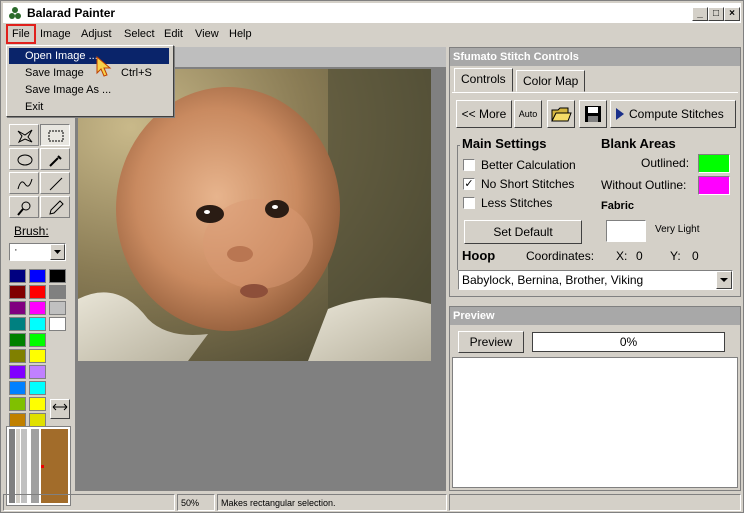 The height and width of the screenshot is (513, 744). What do you see at coordinates (16, 250) in the screenshot?
I see `brush-value: ·` at bounding box center [16, 250].